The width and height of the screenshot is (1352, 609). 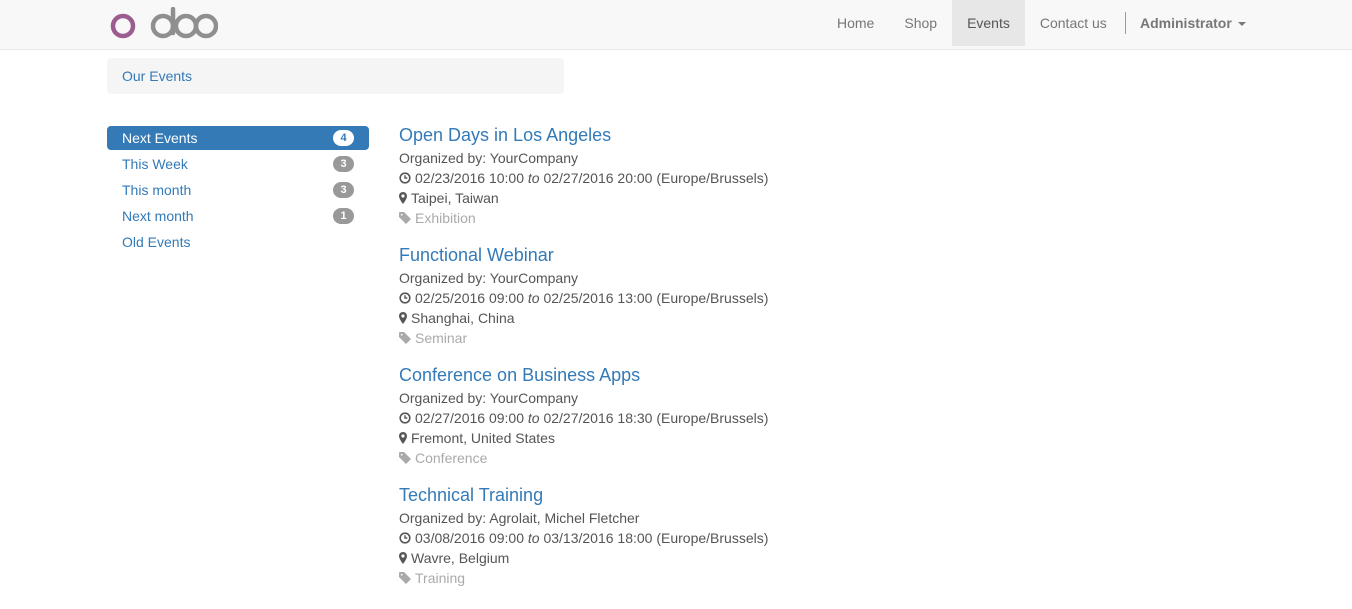 I want to click on nav-events: Events, so click(x=988, y=23).